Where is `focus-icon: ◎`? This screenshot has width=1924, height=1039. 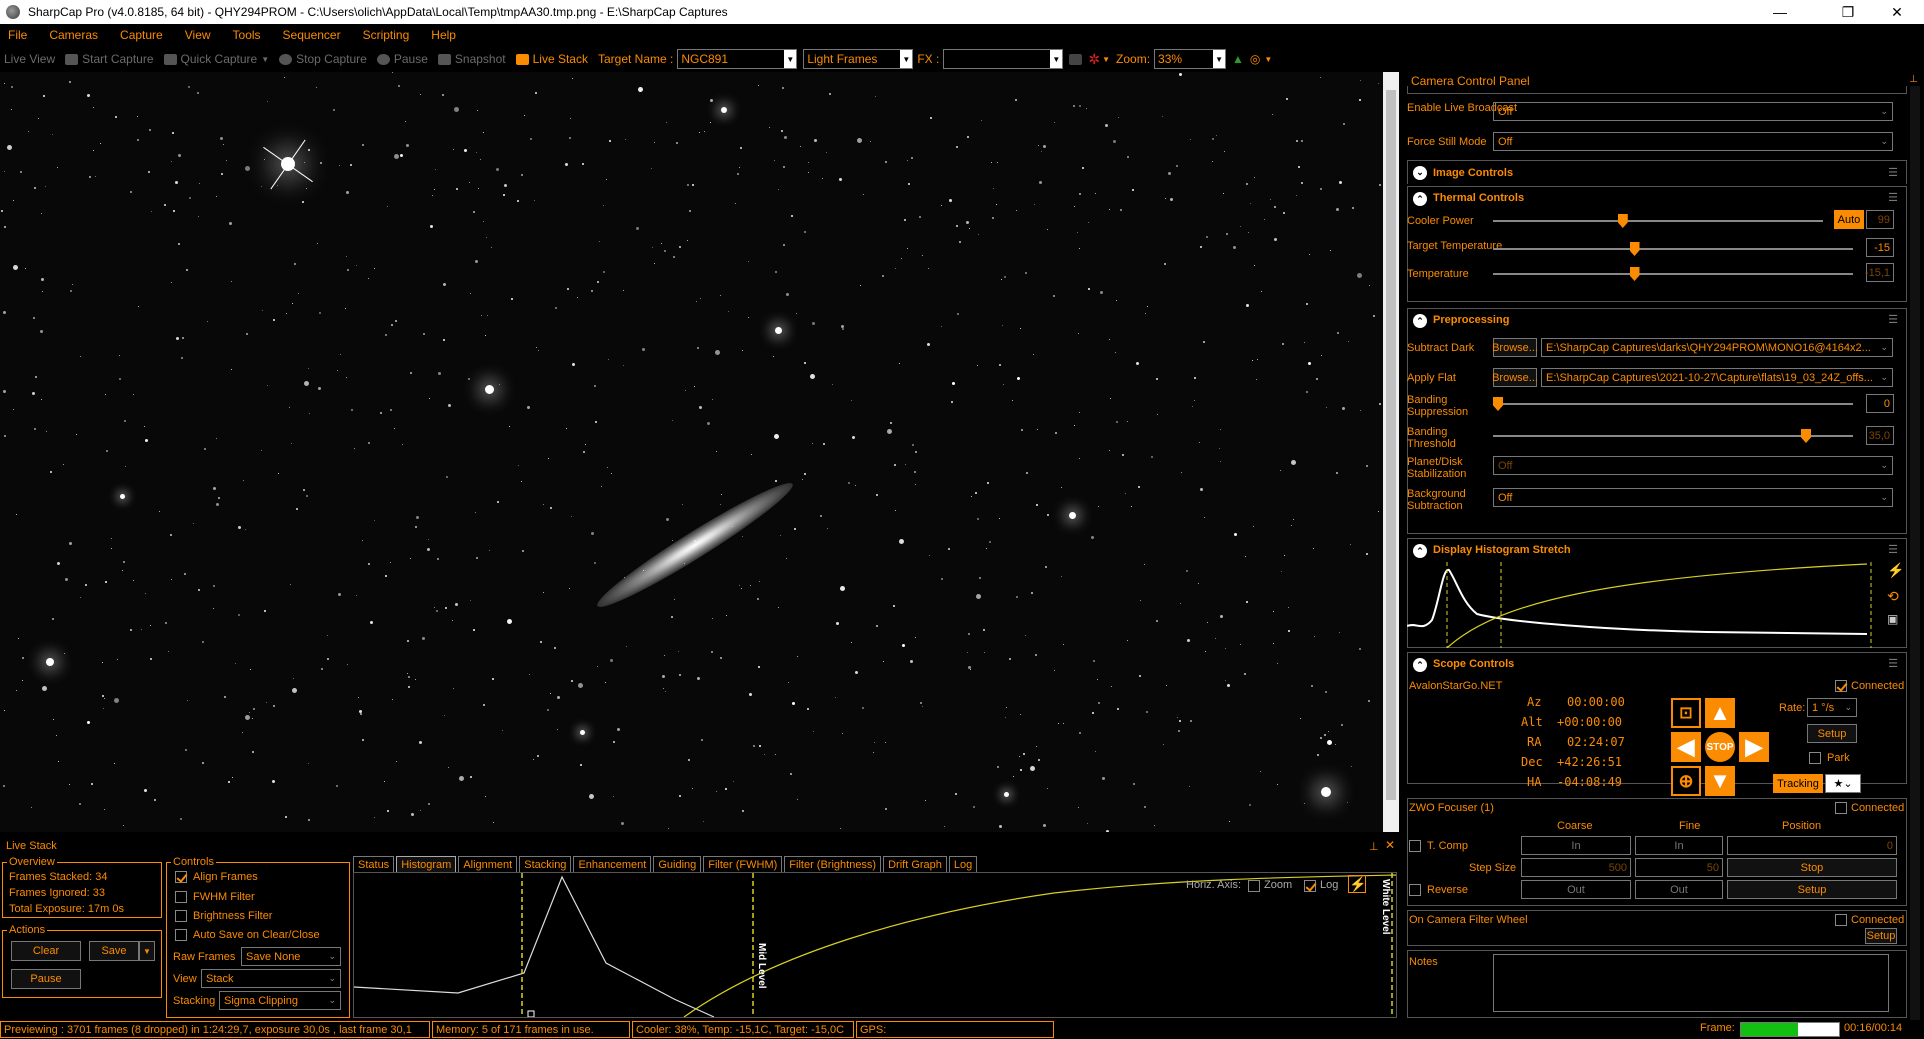
focus-icon: ◎ is located at coordinates (1255, 59).